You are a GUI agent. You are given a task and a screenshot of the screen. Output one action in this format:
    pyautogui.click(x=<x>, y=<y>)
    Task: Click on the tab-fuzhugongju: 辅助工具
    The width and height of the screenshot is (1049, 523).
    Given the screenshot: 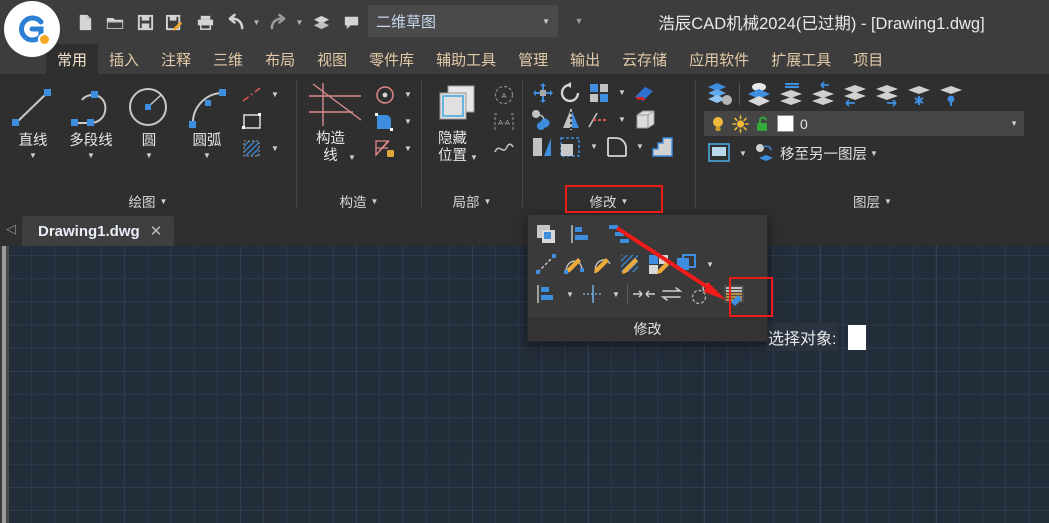 What is the action you would take?
    pyautogui.click(x=466, y=59)
    